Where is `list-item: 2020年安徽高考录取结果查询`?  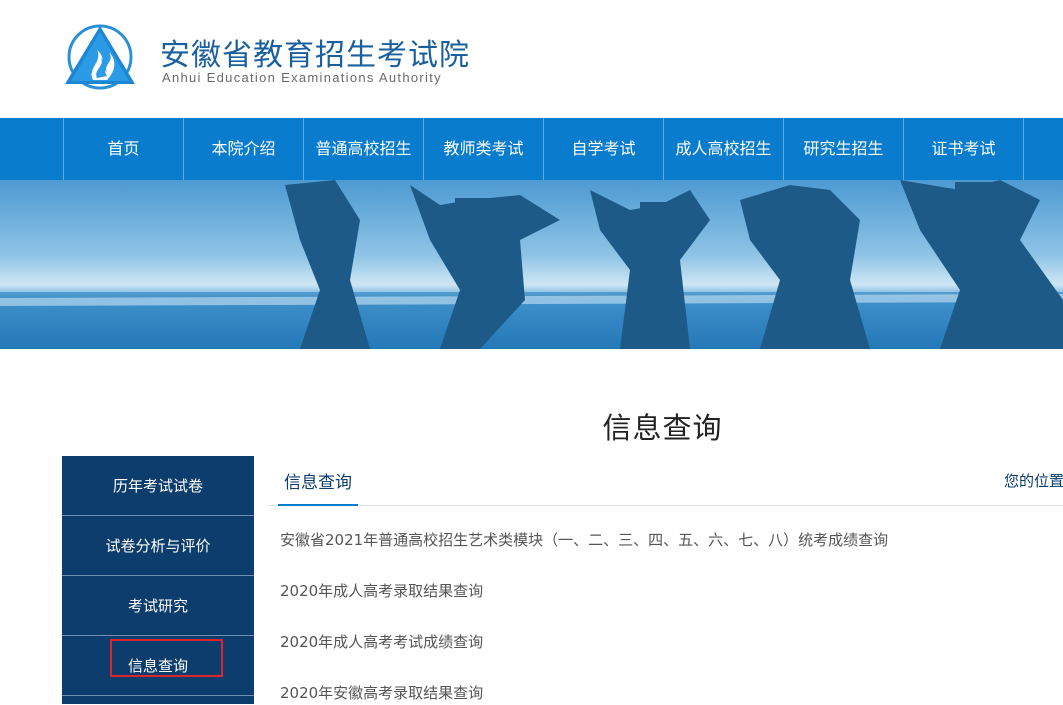 list-item: 2020年安徽高考录取结果查询 is located at coordinates (671, 690).